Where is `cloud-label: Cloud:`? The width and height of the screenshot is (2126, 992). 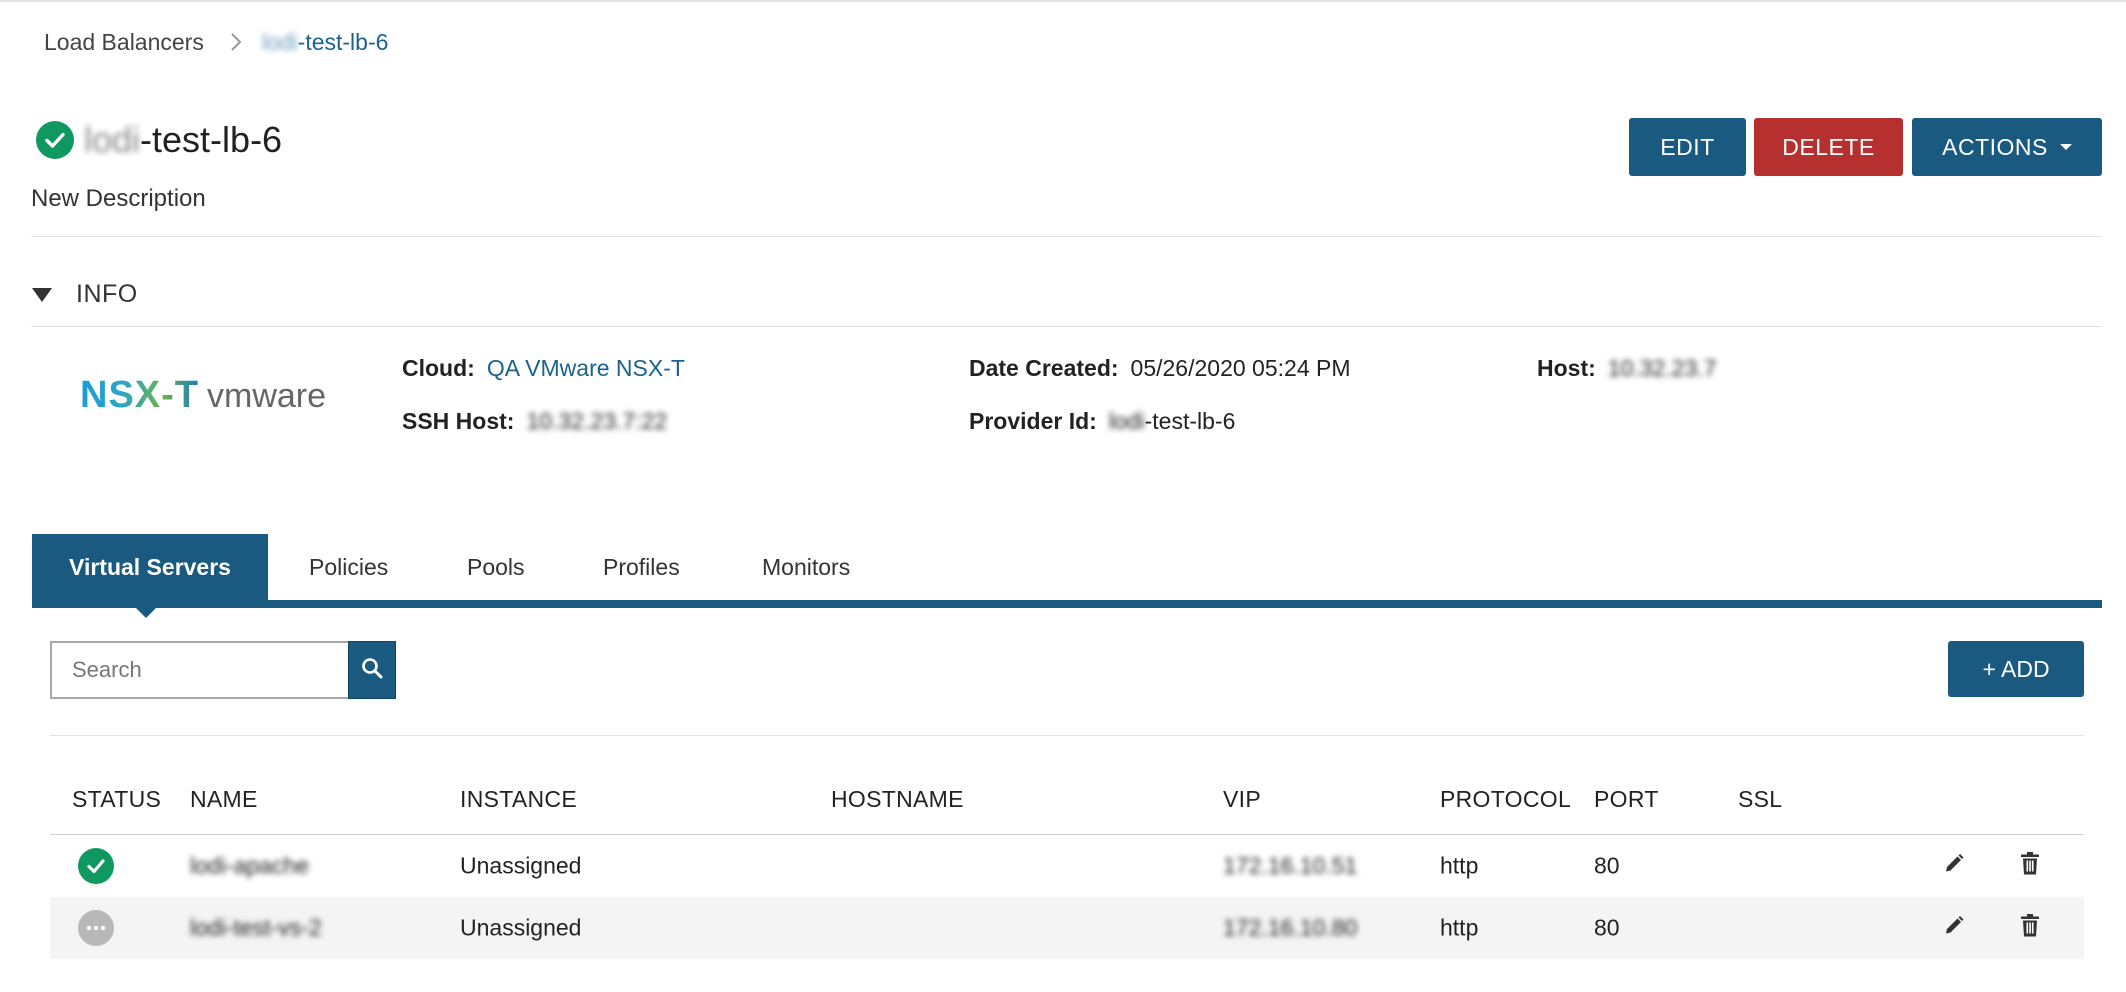 cloud-label: Cloud: is located at coordinates (438, 368).